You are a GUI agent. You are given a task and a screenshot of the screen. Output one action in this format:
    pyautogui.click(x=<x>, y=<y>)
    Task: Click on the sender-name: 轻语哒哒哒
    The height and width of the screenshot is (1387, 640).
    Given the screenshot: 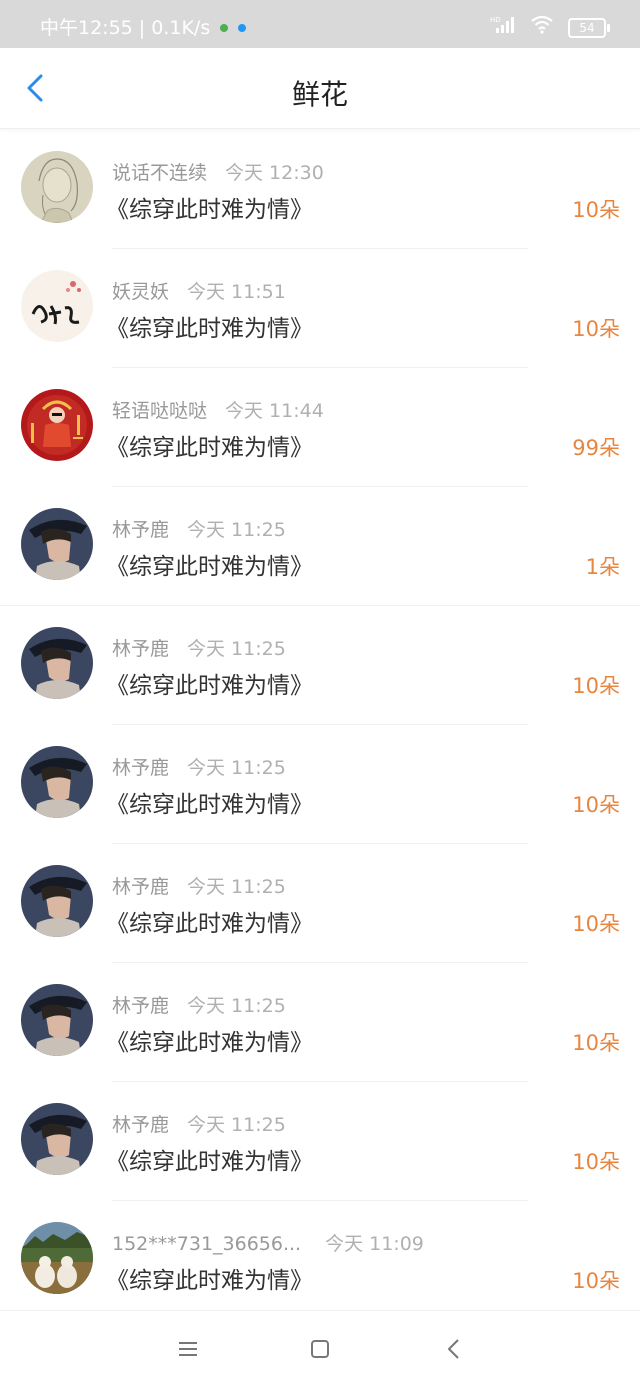 What is the action you would take?
    pyautogui.click(x=160, y=411)
    